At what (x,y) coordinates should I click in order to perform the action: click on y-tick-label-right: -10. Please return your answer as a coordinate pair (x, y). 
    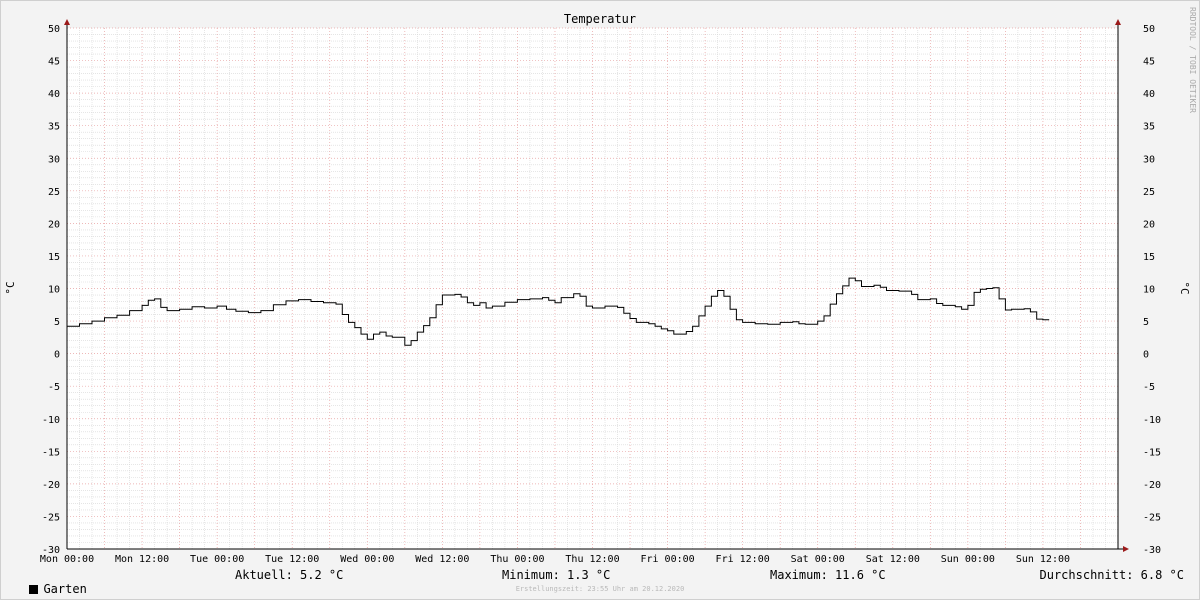
    Looking at the image, I should click on (1152, 420).